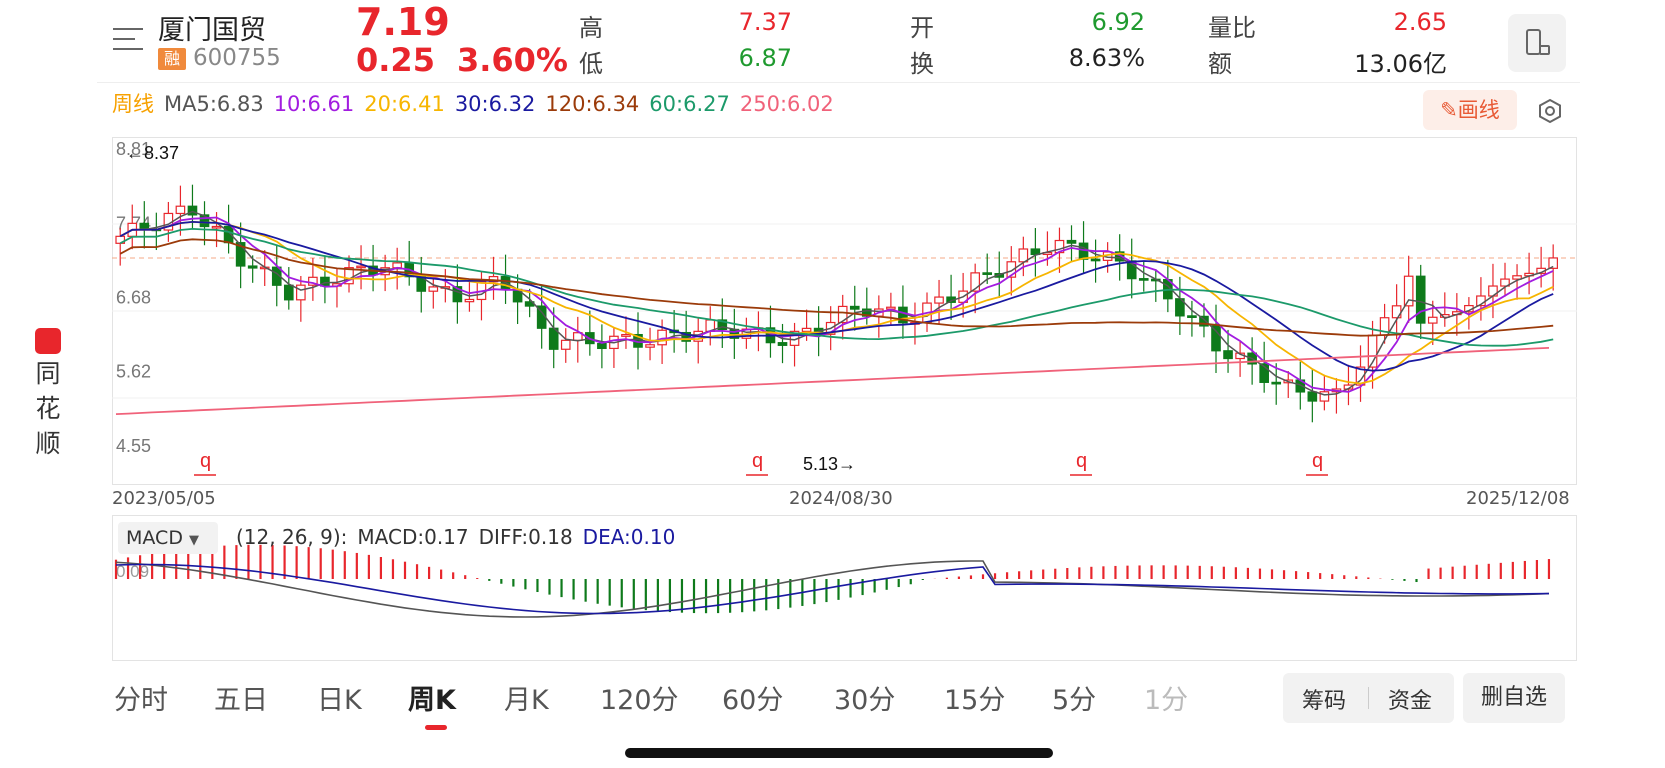  Describe the element at coordinates (1324, 699) in the screenshot. I see `chips-button: 筹码` at that location.